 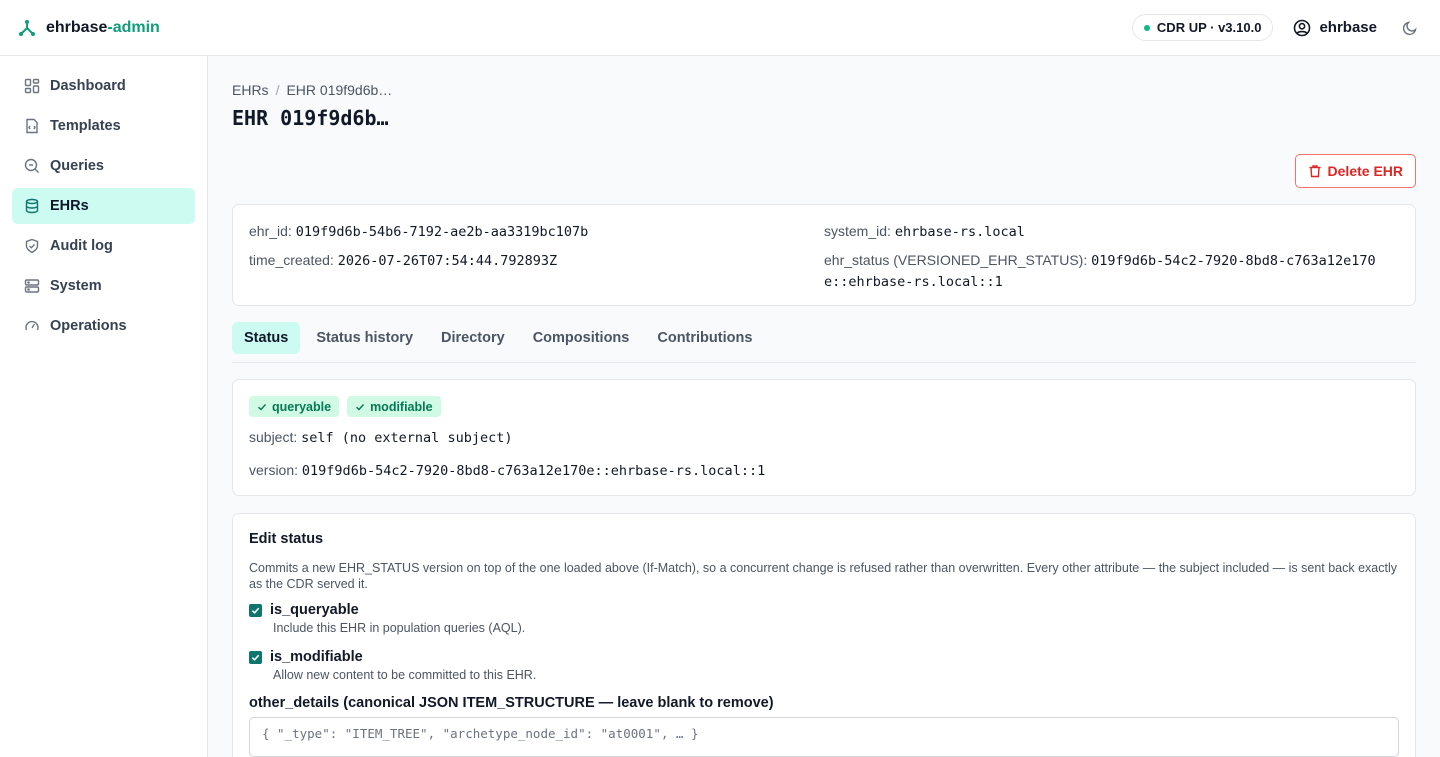 I want to click on sidebar-item-templates: Templates, so click(x=103, y=126).